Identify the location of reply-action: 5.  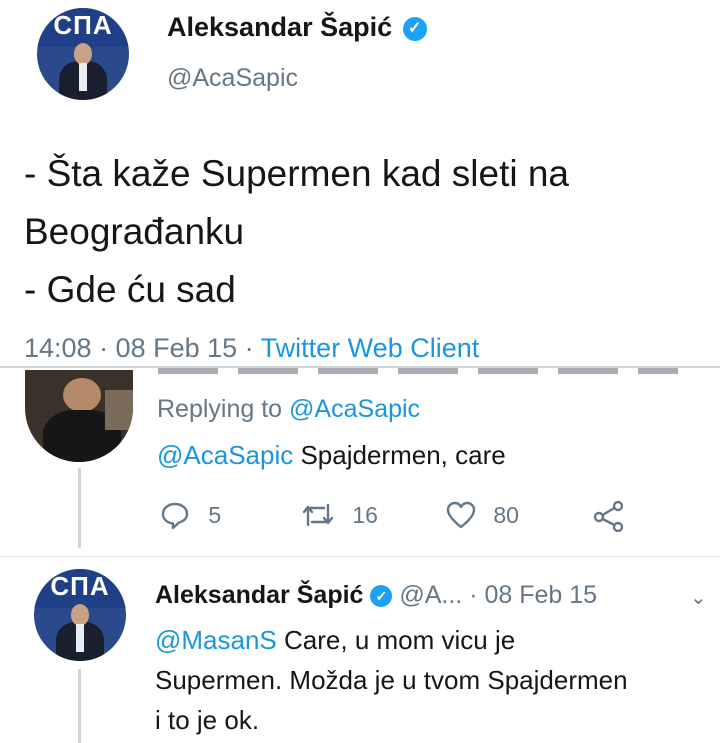
(190, 515).